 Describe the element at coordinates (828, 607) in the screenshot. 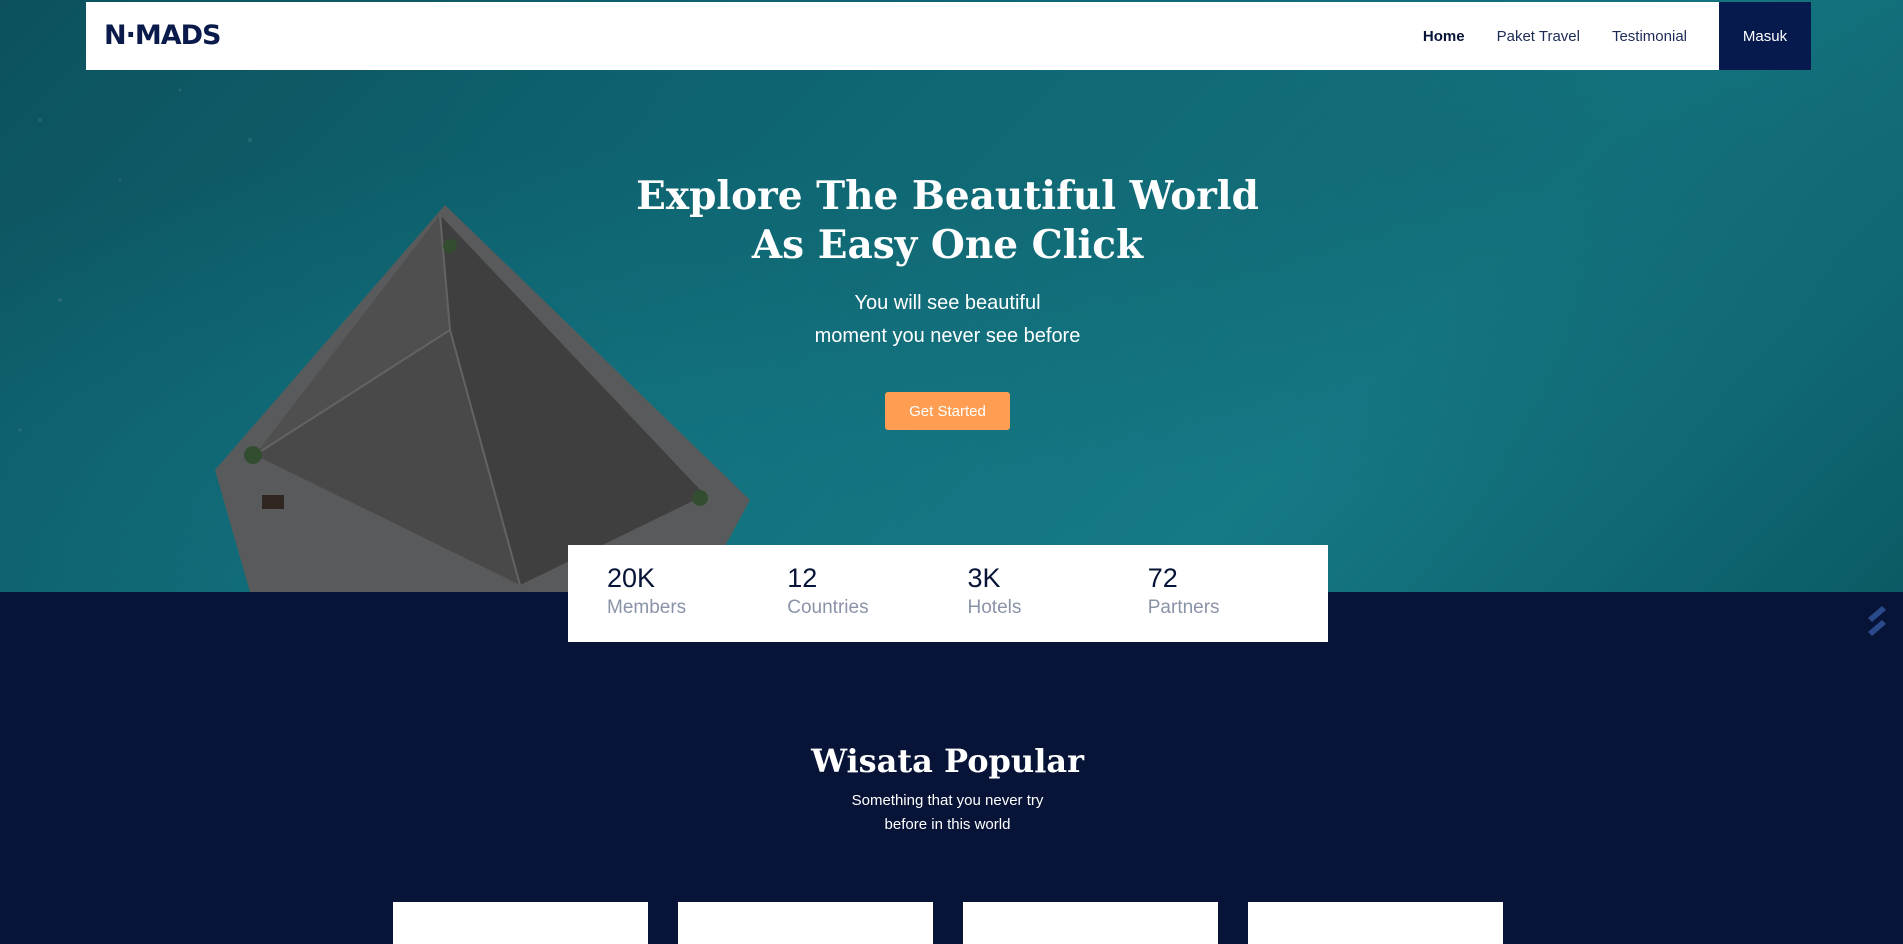

I see `stat-label: Countries` at that location.